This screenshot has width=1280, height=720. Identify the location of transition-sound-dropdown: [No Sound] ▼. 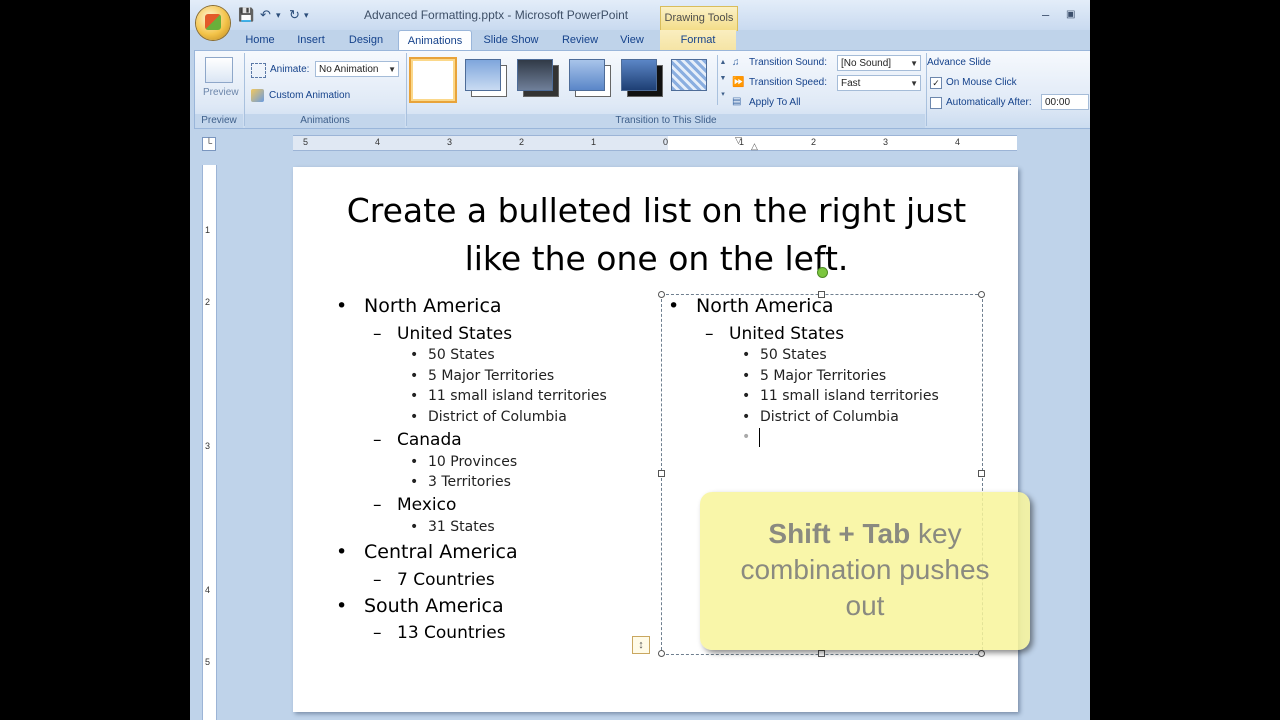
(879, 63).